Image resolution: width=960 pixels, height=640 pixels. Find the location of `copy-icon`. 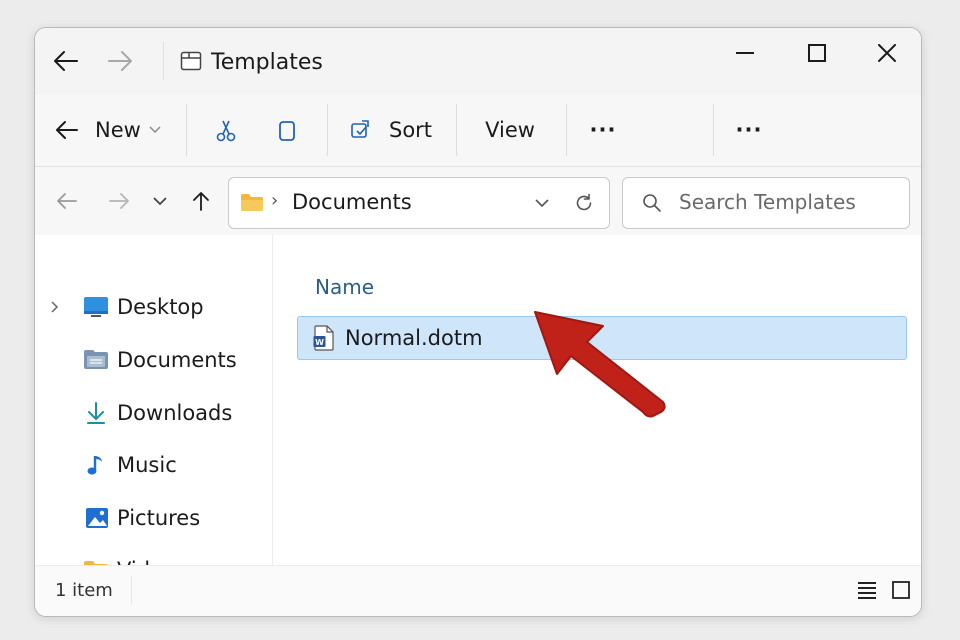

copy-icon is located at coordinates (287, 131).